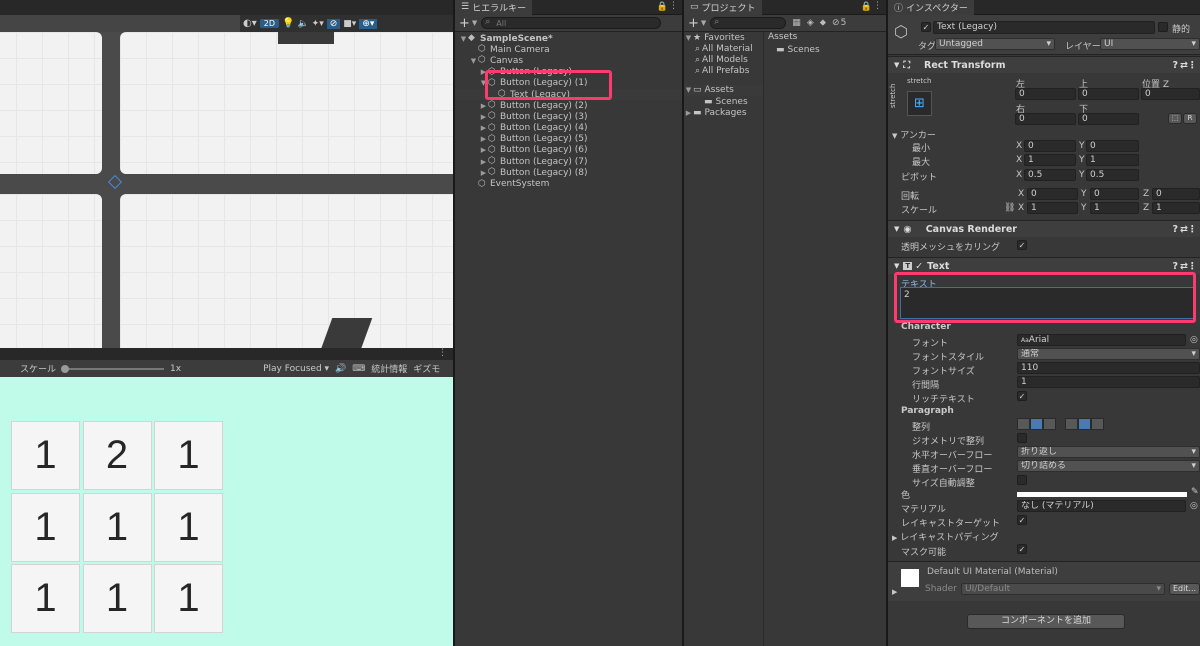 Image resolution: width=1200 pixels, height=646 pixels. Describe the element at coordinates (823, 23) in the screenshot. I see `label-icon: ⬥` at that location.